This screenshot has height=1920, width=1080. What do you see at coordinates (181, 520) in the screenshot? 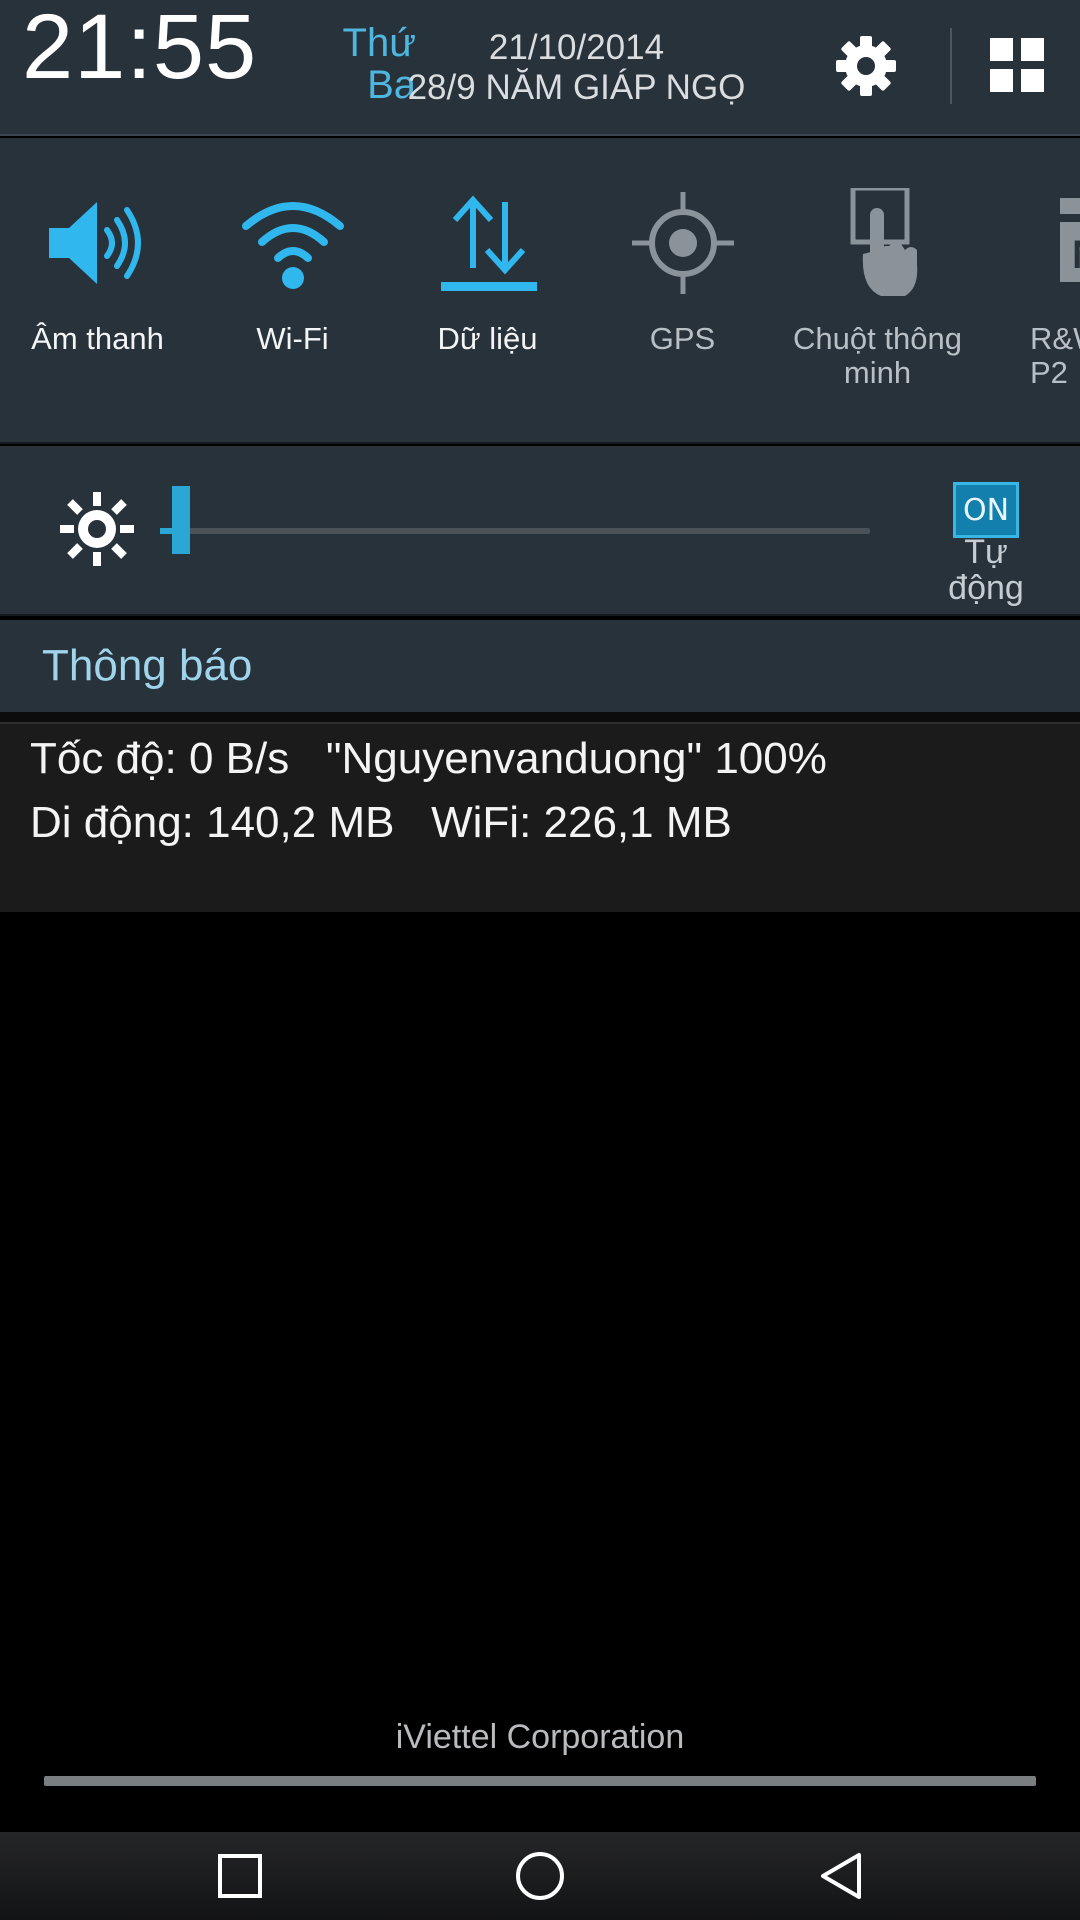
I see `brightness-slider-thumb` at bounding box center [181, 520].